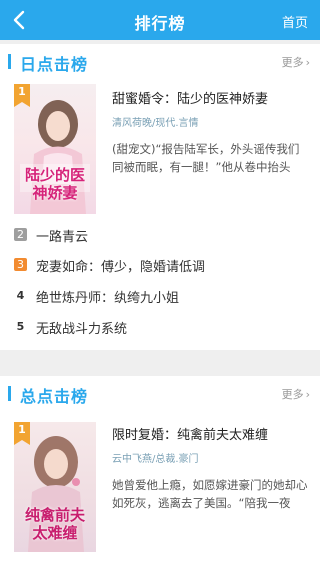 The height and width of the screenshot is (569, 320). What do you see at coordinates (54, 396) in the screenshot?
I see `section-title: 总点击榜` at bounding box center [54, 396].